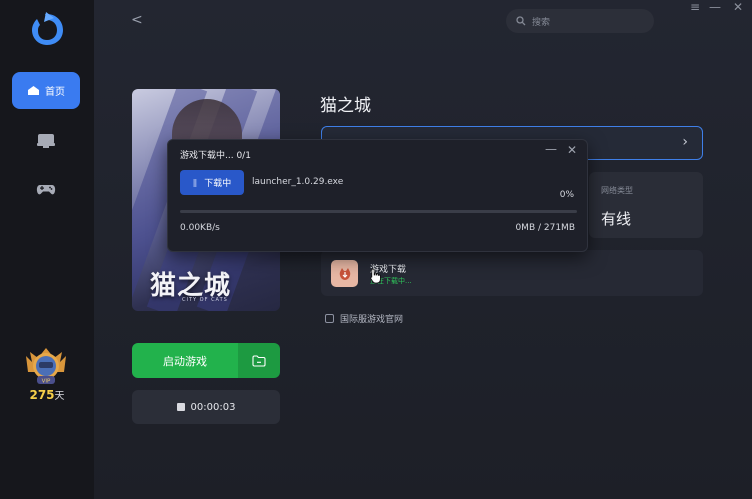  Describe the element at coordinates (46, 382) in the screenshot. I see `vip-badge-label: VIP` at that location.